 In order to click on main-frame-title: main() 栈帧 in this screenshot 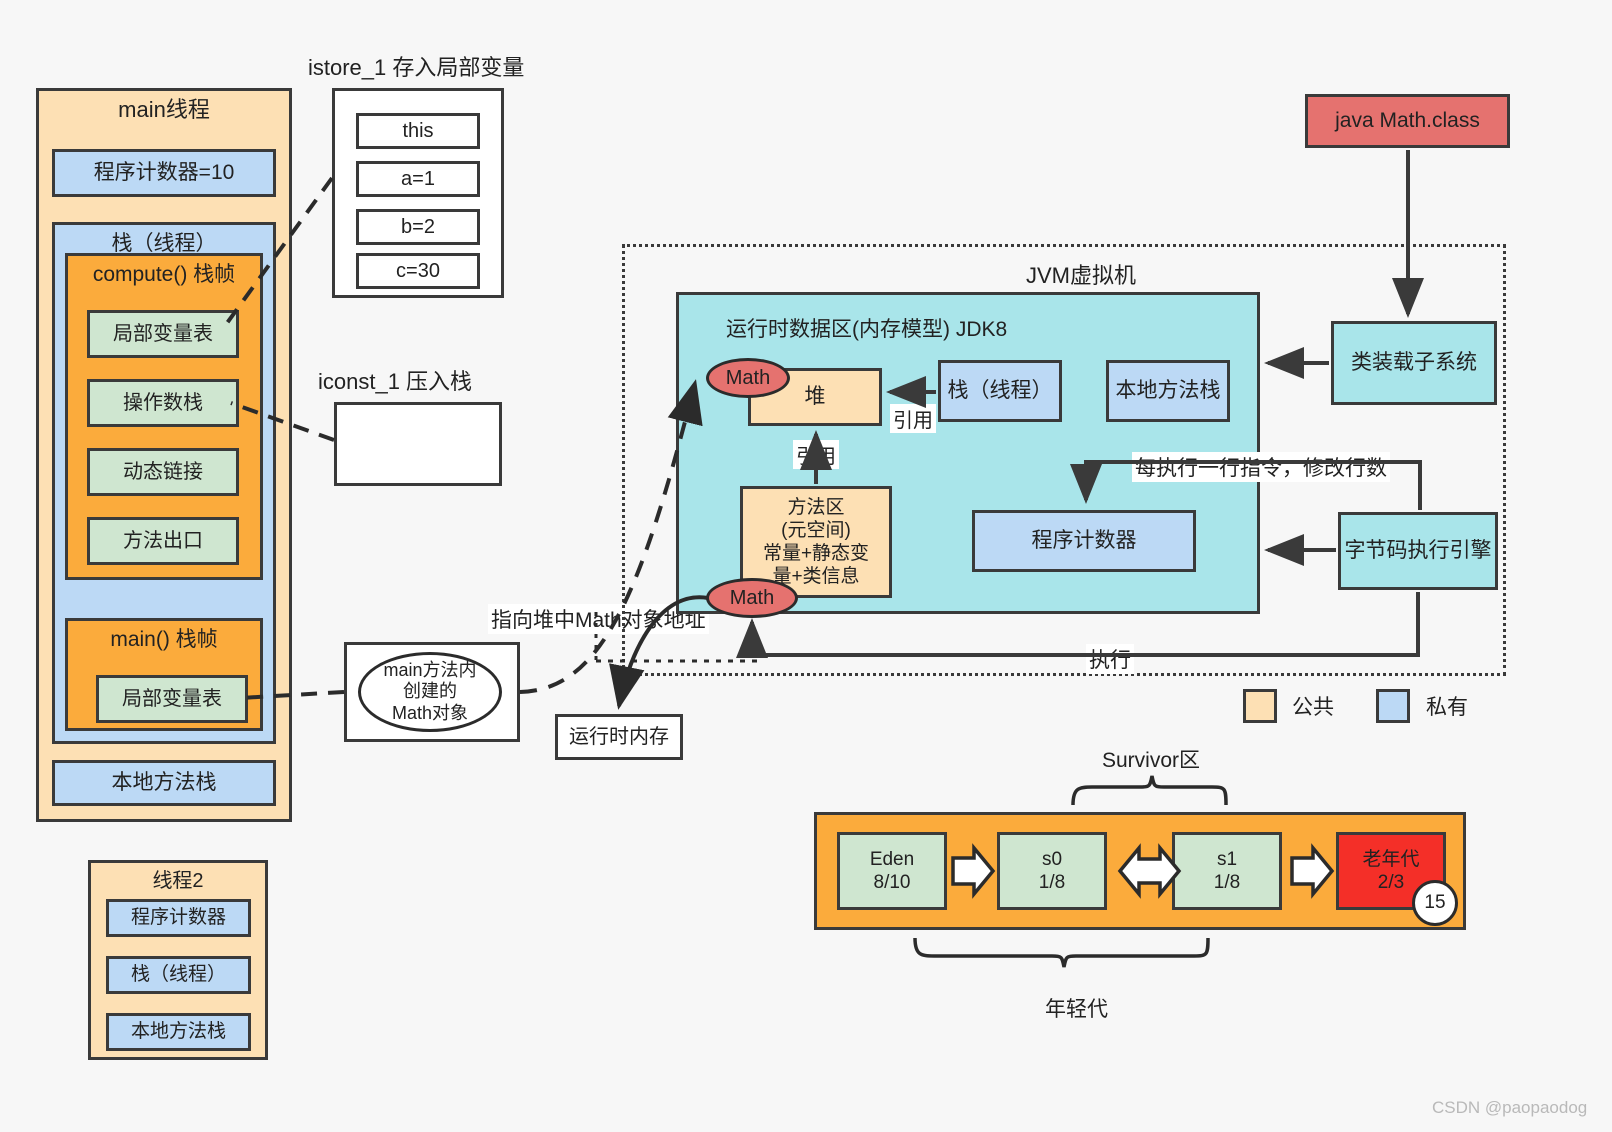, I will do `click(164, 639)`.